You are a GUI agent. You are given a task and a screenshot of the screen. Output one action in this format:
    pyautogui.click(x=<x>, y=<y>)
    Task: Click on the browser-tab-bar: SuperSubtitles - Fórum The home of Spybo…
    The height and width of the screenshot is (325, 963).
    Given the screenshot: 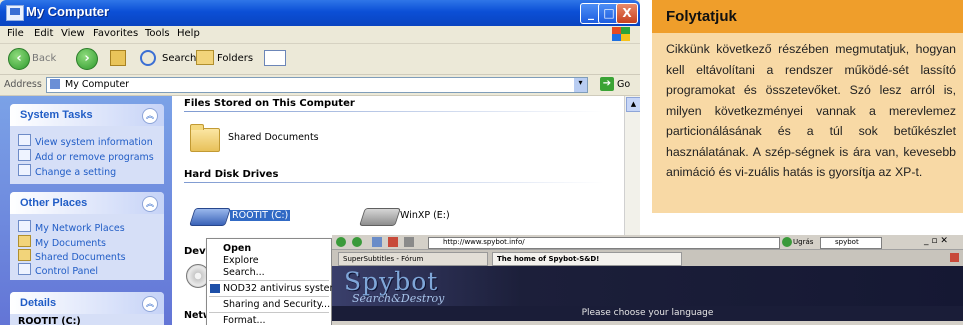 What is the action you would take?
    pyautogui.click(x=647, y=258)
    